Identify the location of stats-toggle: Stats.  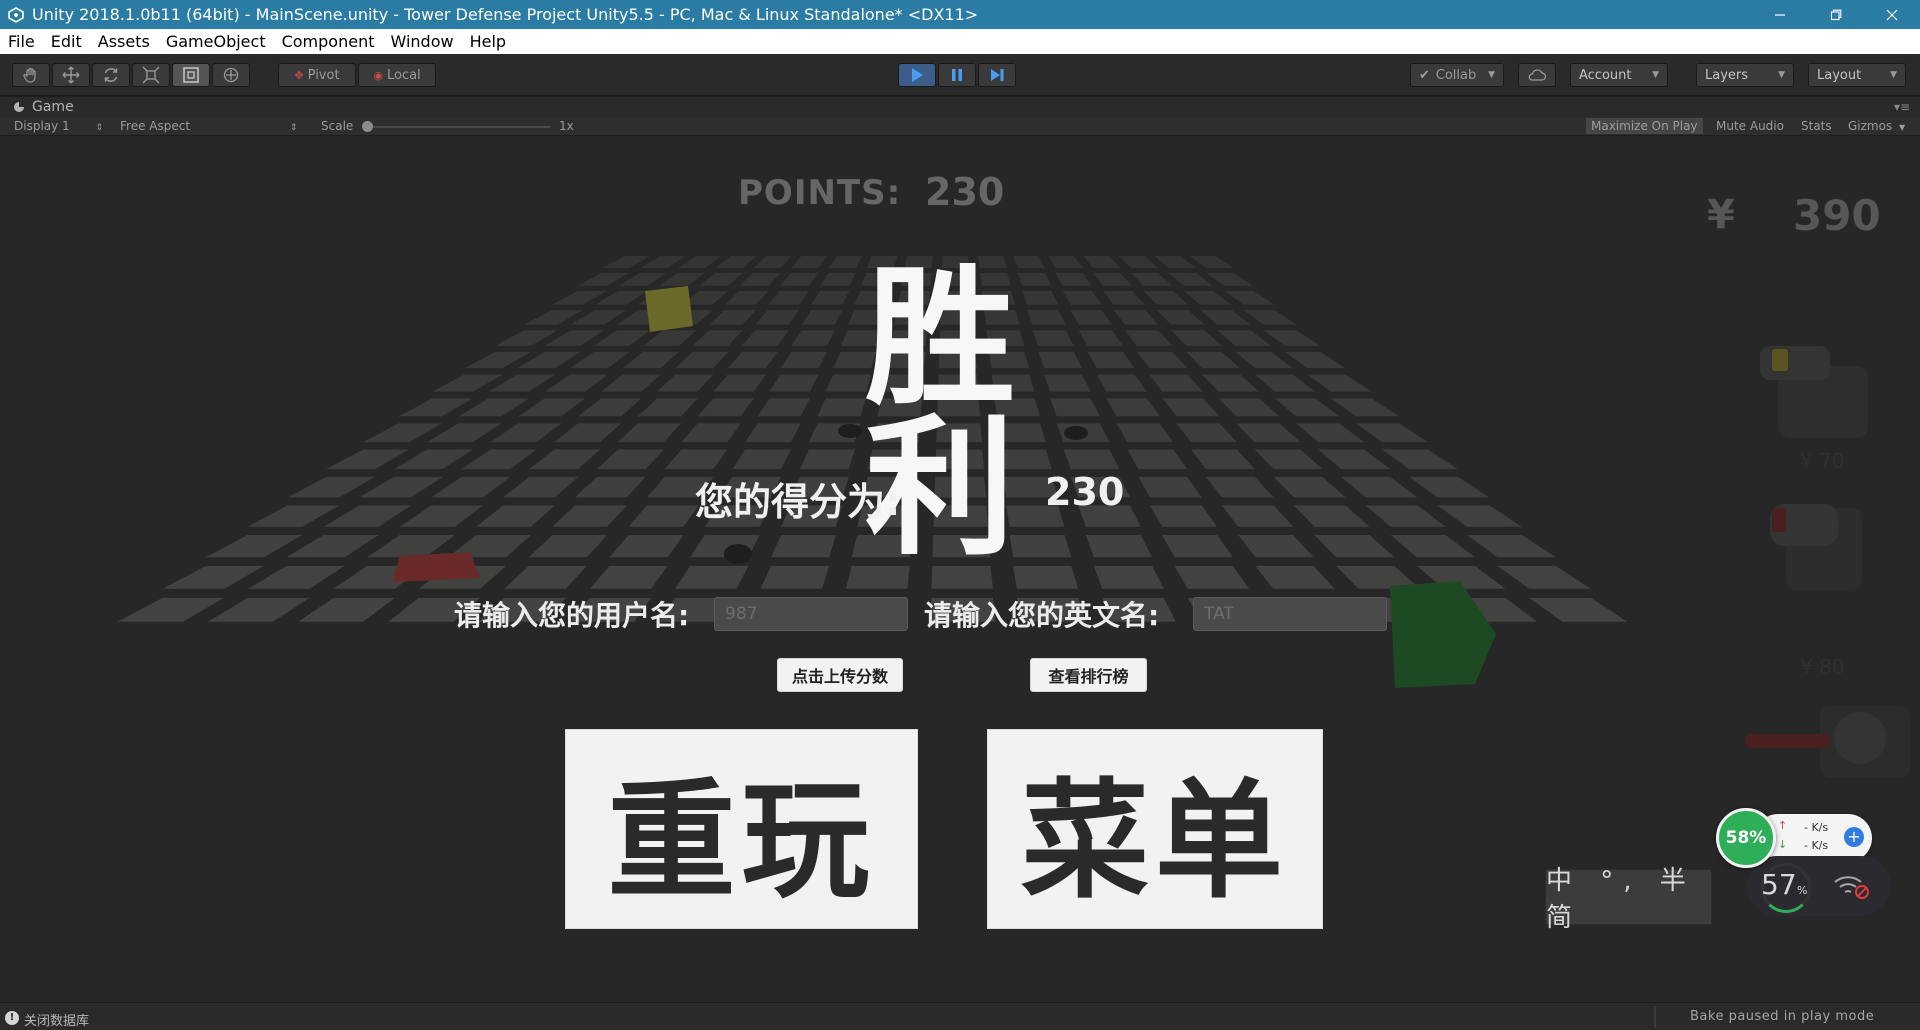
(1816, 126).